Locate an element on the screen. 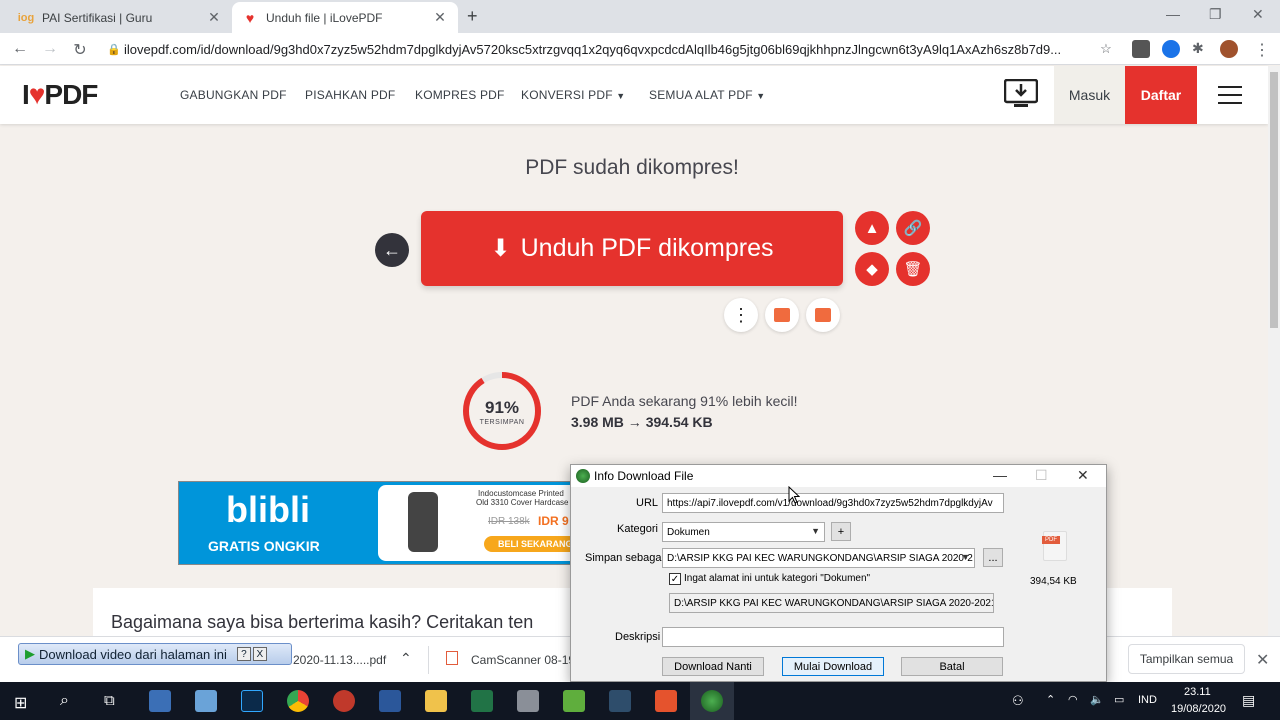 The height and width of the screenshot is (720, 1280). kategori-select: Dokumen ▼ is located at coordinates (743, 532).